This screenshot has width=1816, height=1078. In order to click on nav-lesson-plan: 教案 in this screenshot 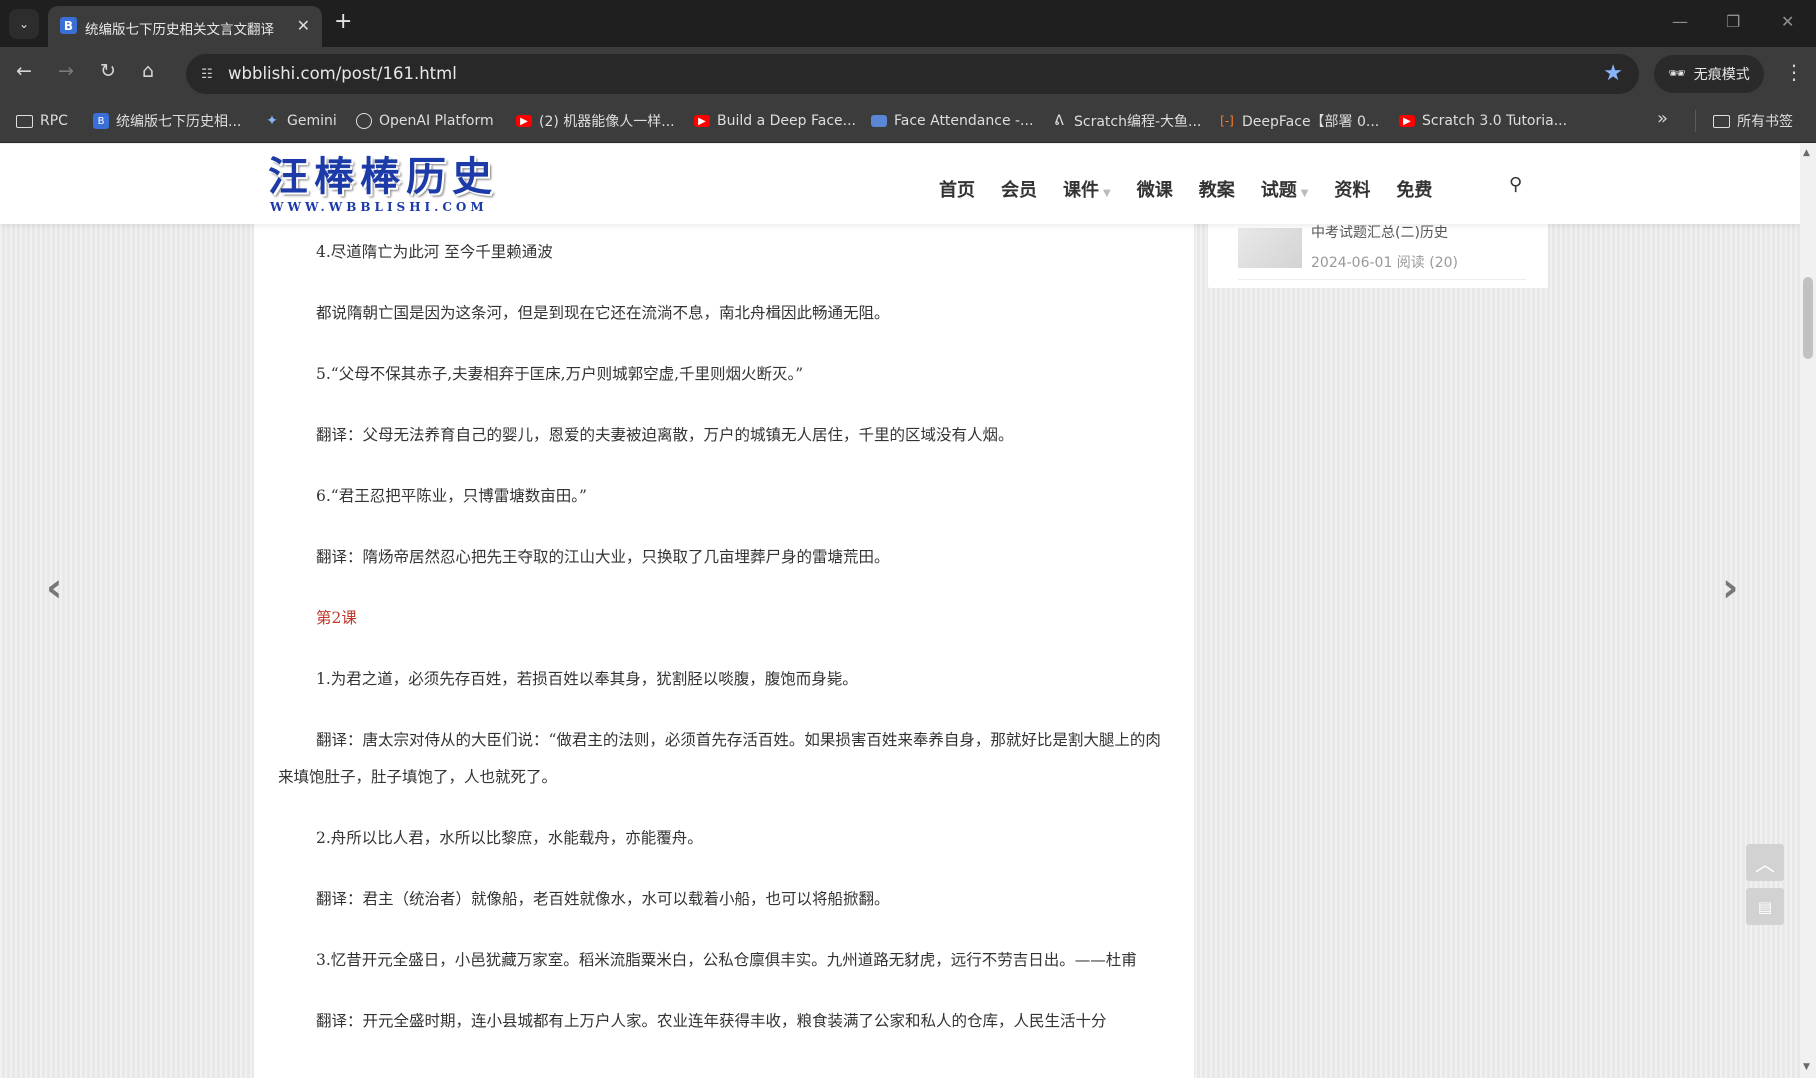, I will do `click(1217, 189)`.